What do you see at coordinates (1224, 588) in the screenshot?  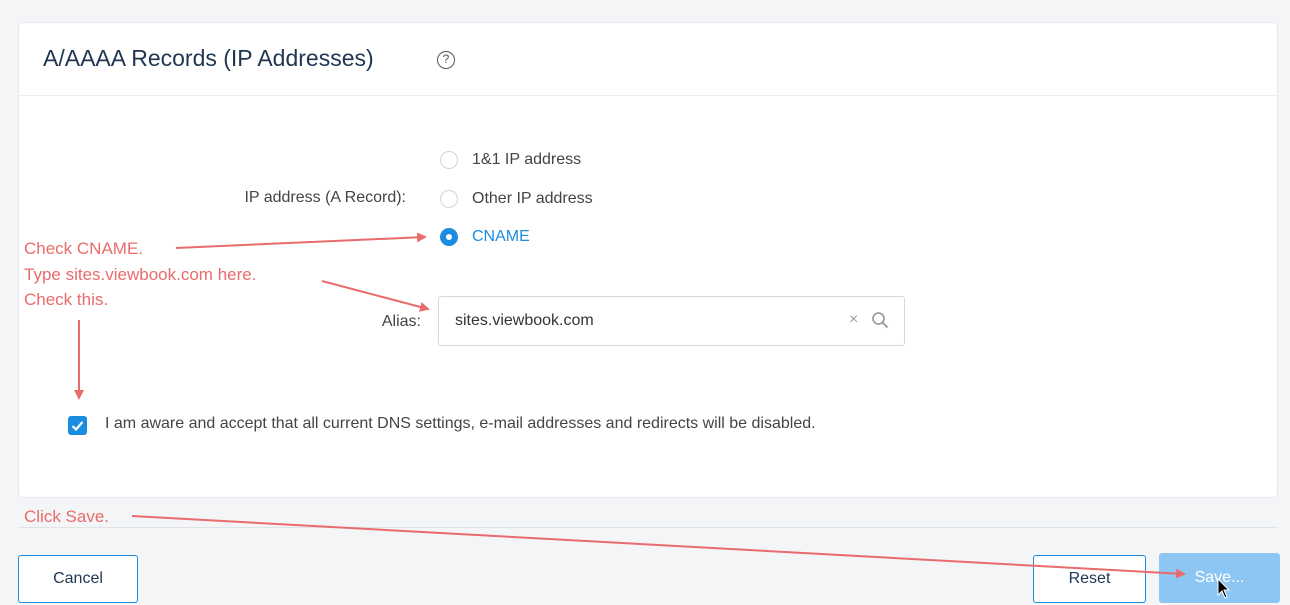 I see `mouse-cursor-icon` at bounding box center [1224, 588].